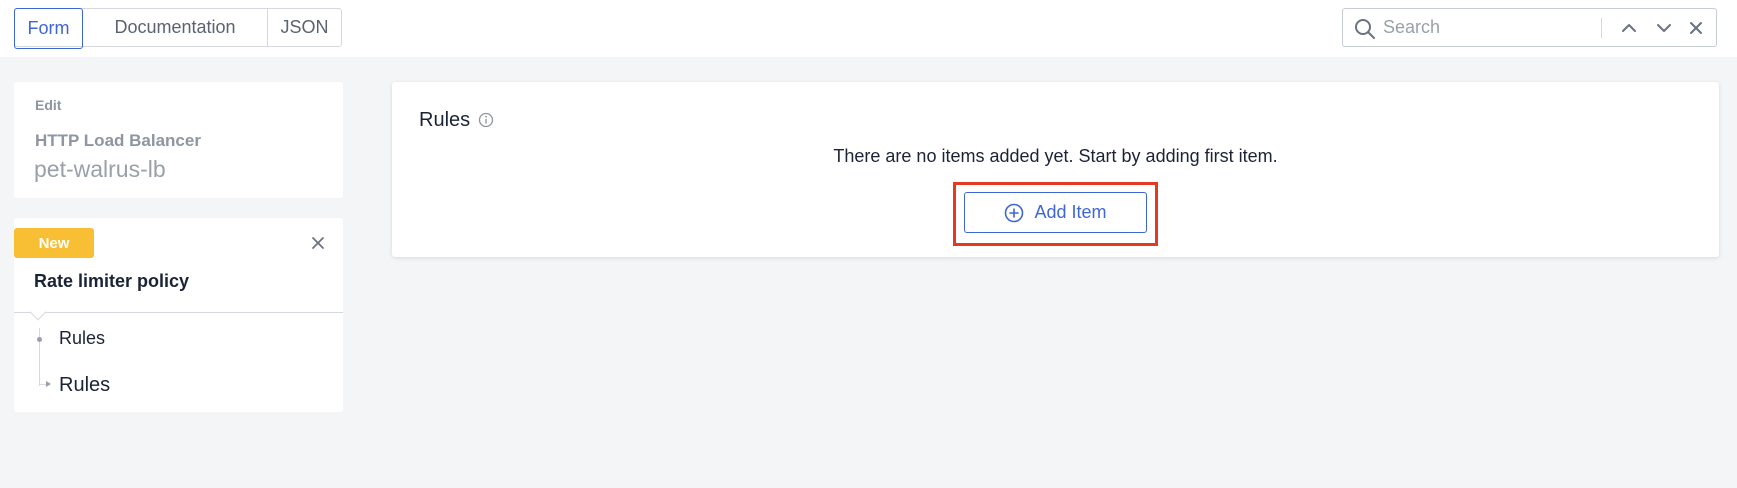 The image size is (1737, 488). Describe the element at coordinates (38, 312) in the screenshot. I see `divider-notch` at that location.